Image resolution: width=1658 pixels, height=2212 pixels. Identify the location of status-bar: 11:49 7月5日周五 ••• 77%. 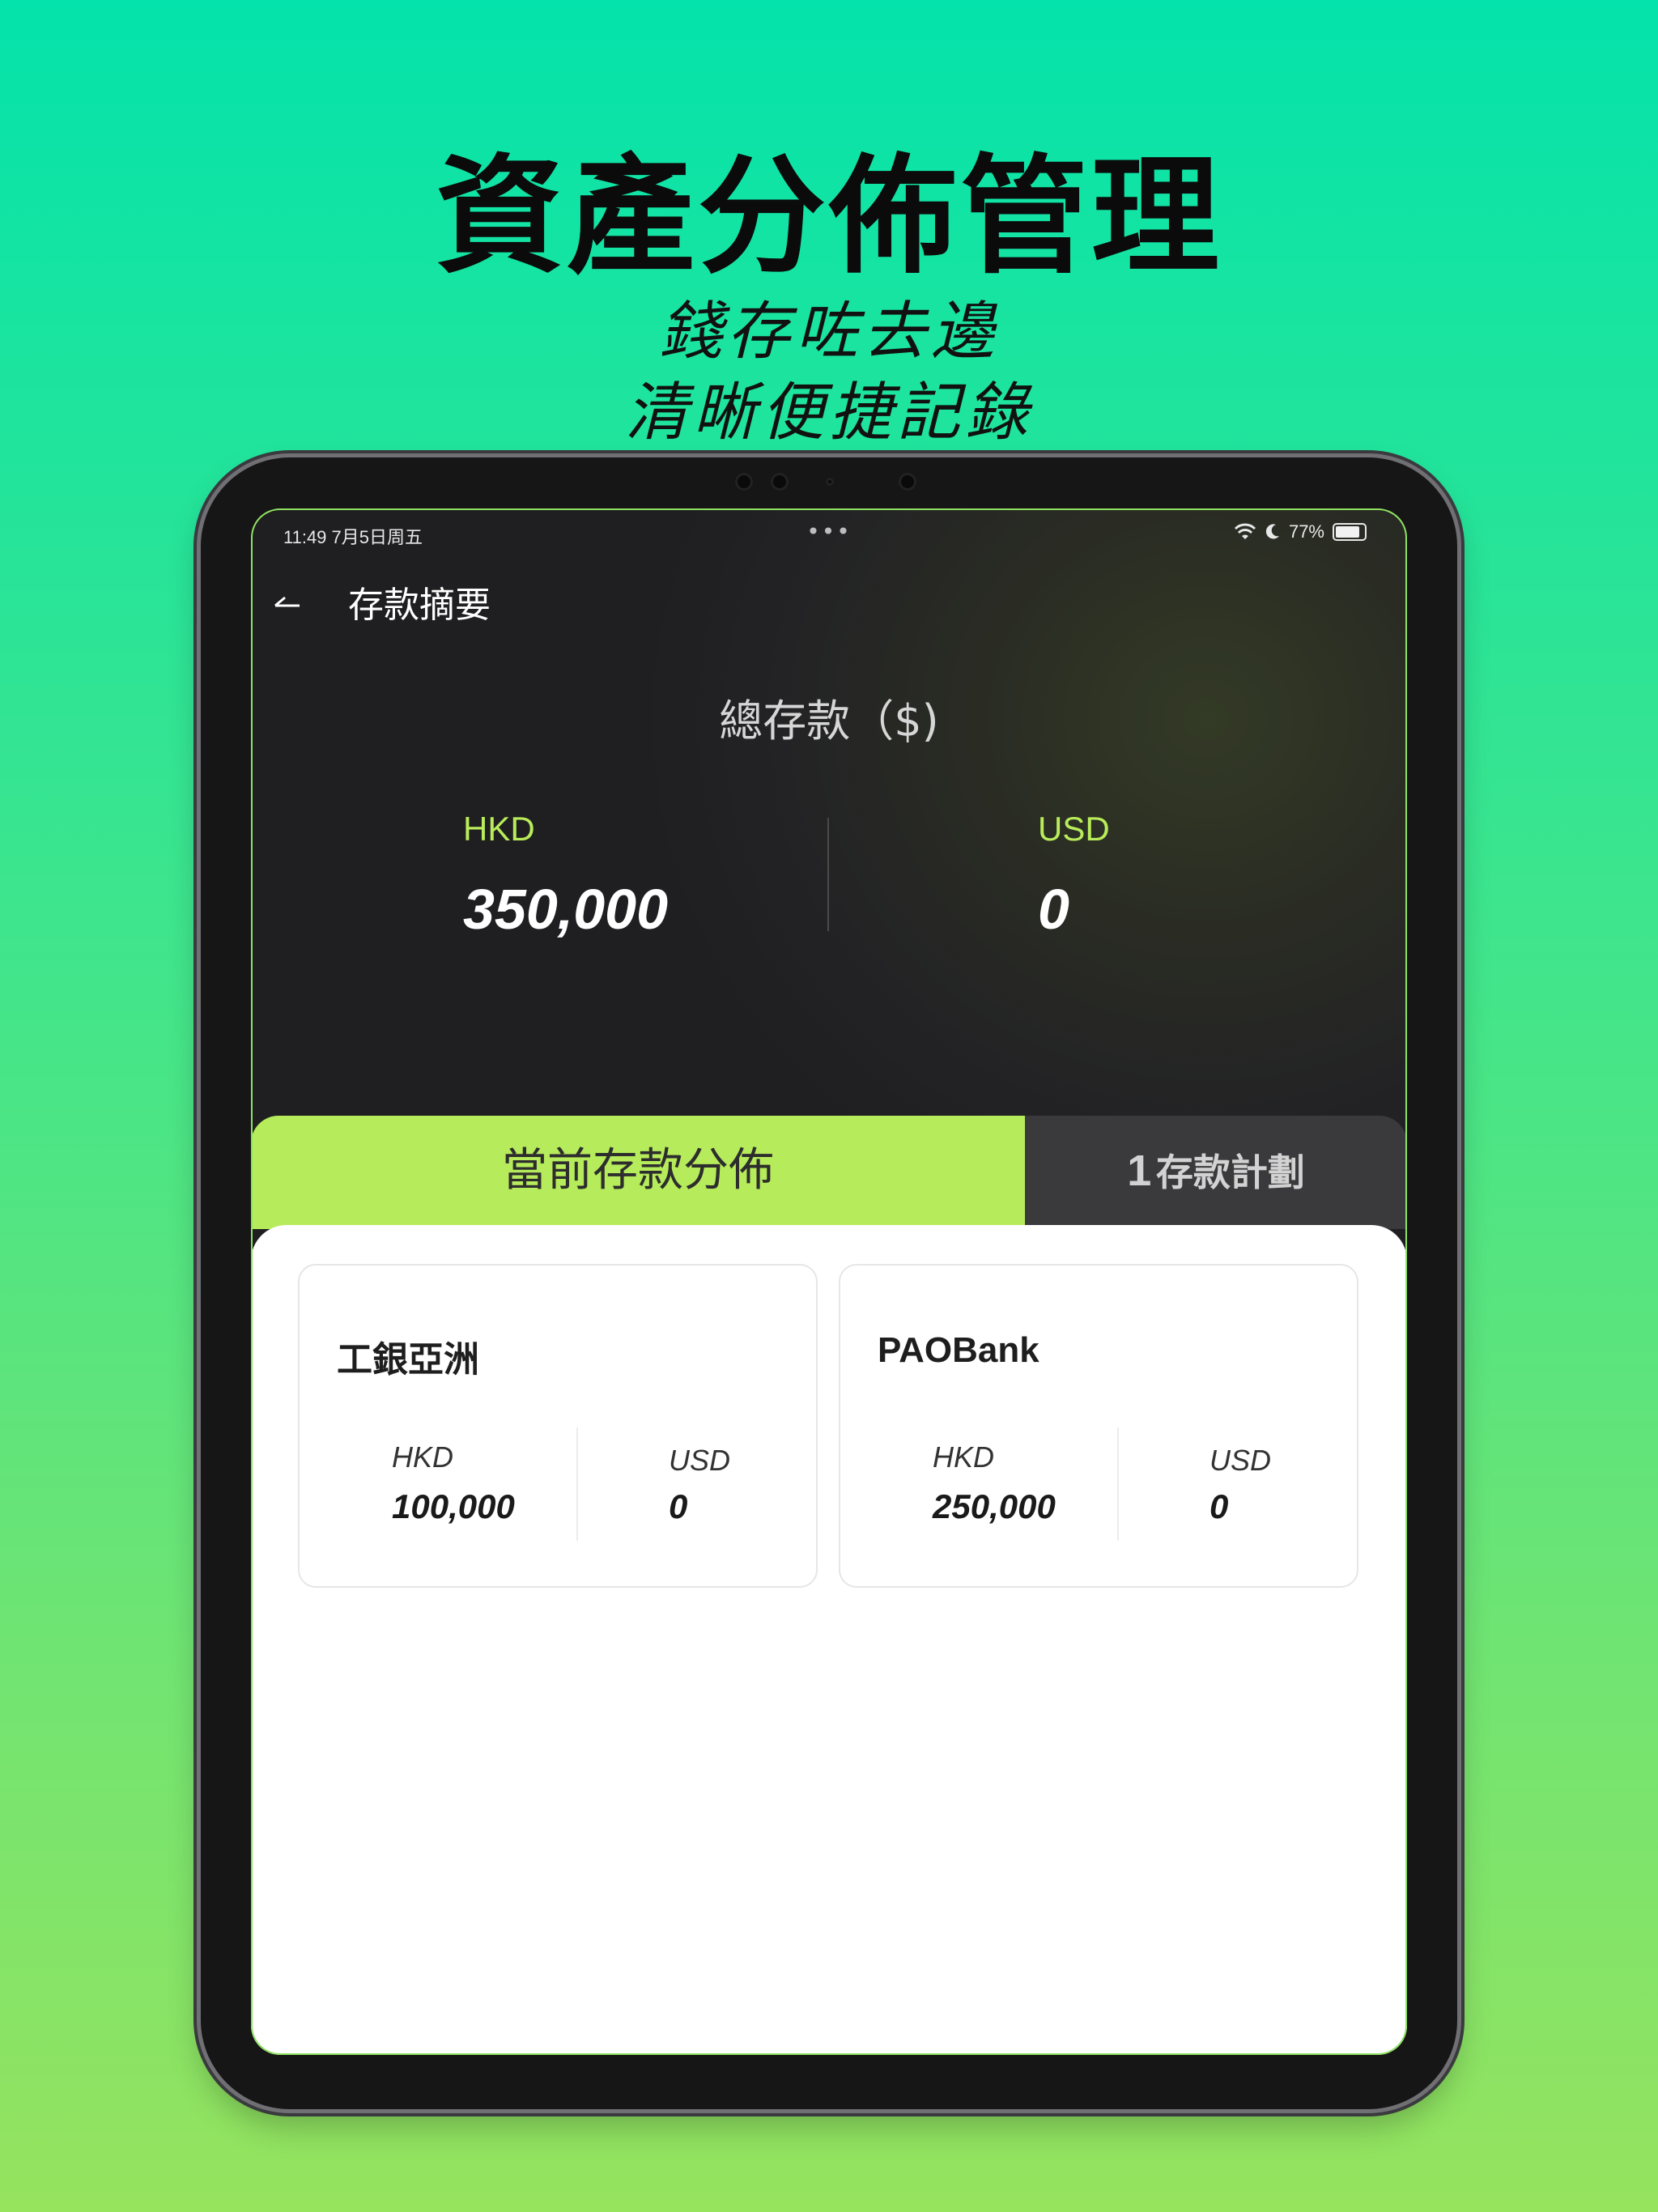
(829, 532).